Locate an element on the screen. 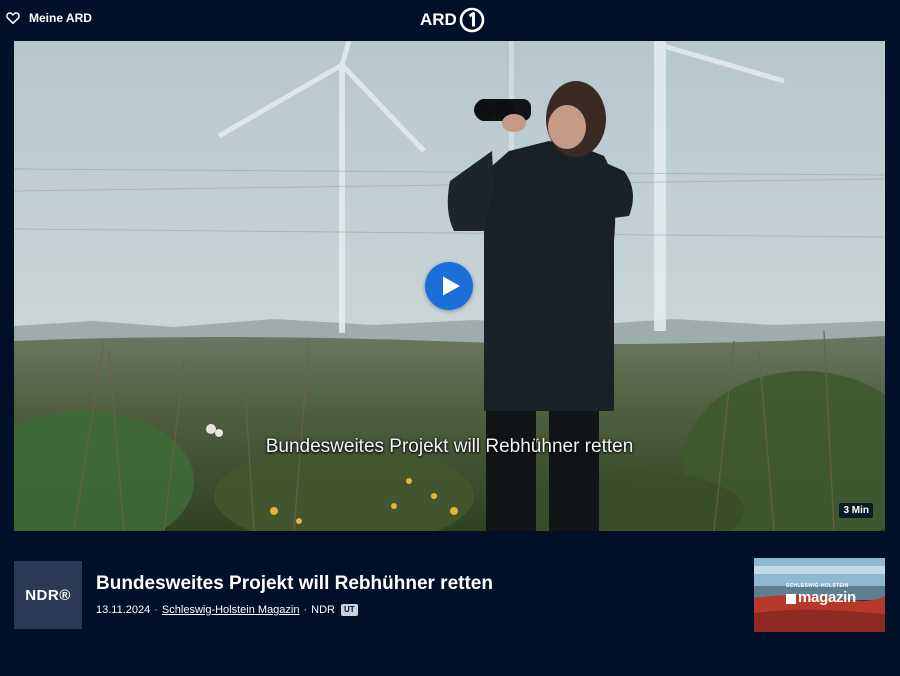  subtitles-badge: UT is located at coordinates (349, 610).